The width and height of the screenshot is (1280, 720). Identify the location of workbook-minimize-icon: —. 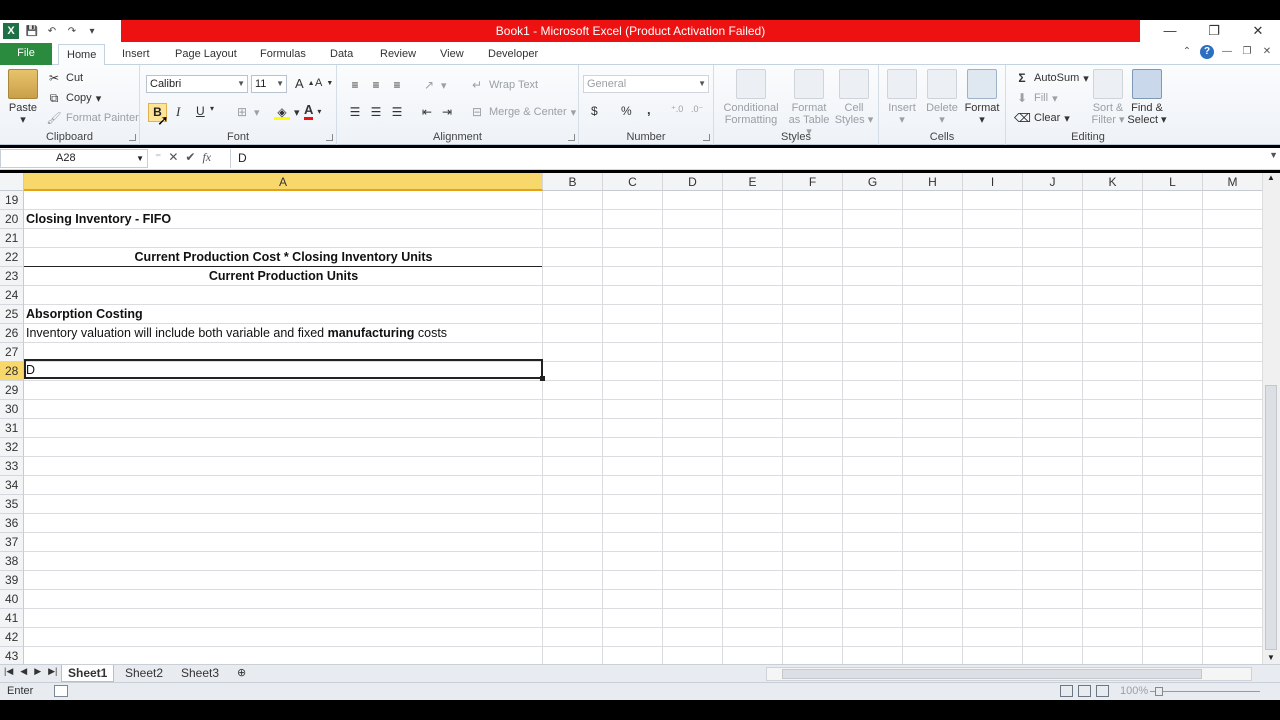
(1227, 52).